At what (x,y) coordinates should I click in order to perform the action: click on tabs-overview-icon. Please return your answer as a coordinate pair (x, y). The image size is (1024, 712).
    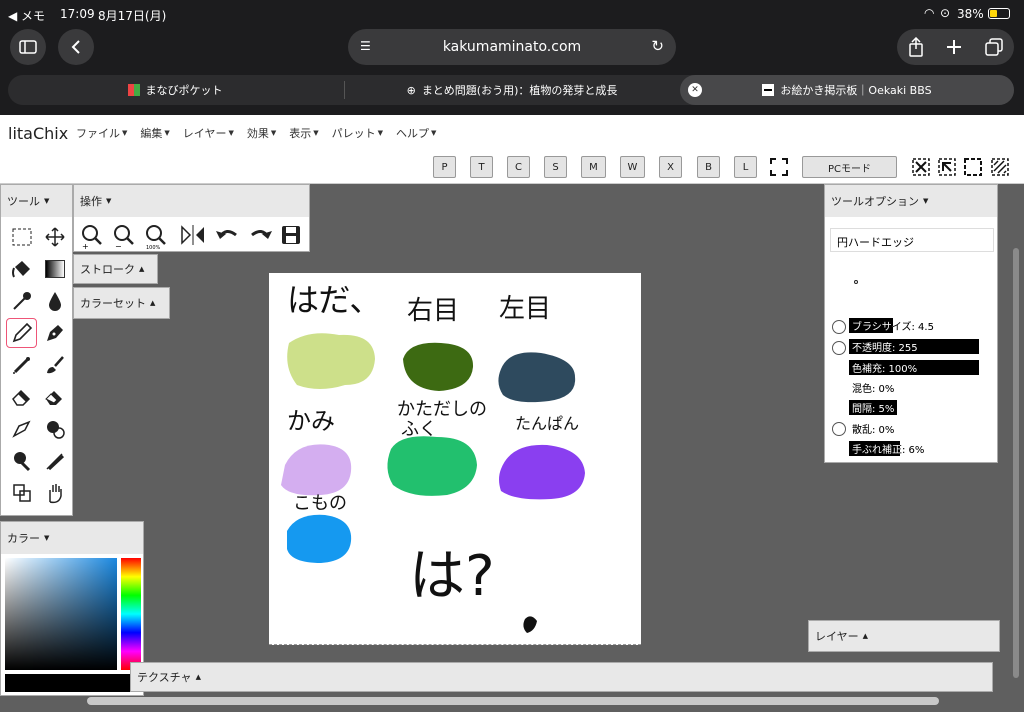
    Looking at the image, I should click on (994, 47).